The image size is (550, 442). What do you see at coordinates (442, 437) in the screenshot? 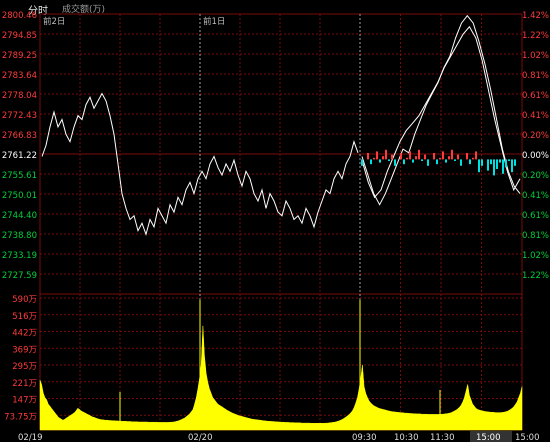
I see `time-label: 11:30` at bounding box center [442, 437].